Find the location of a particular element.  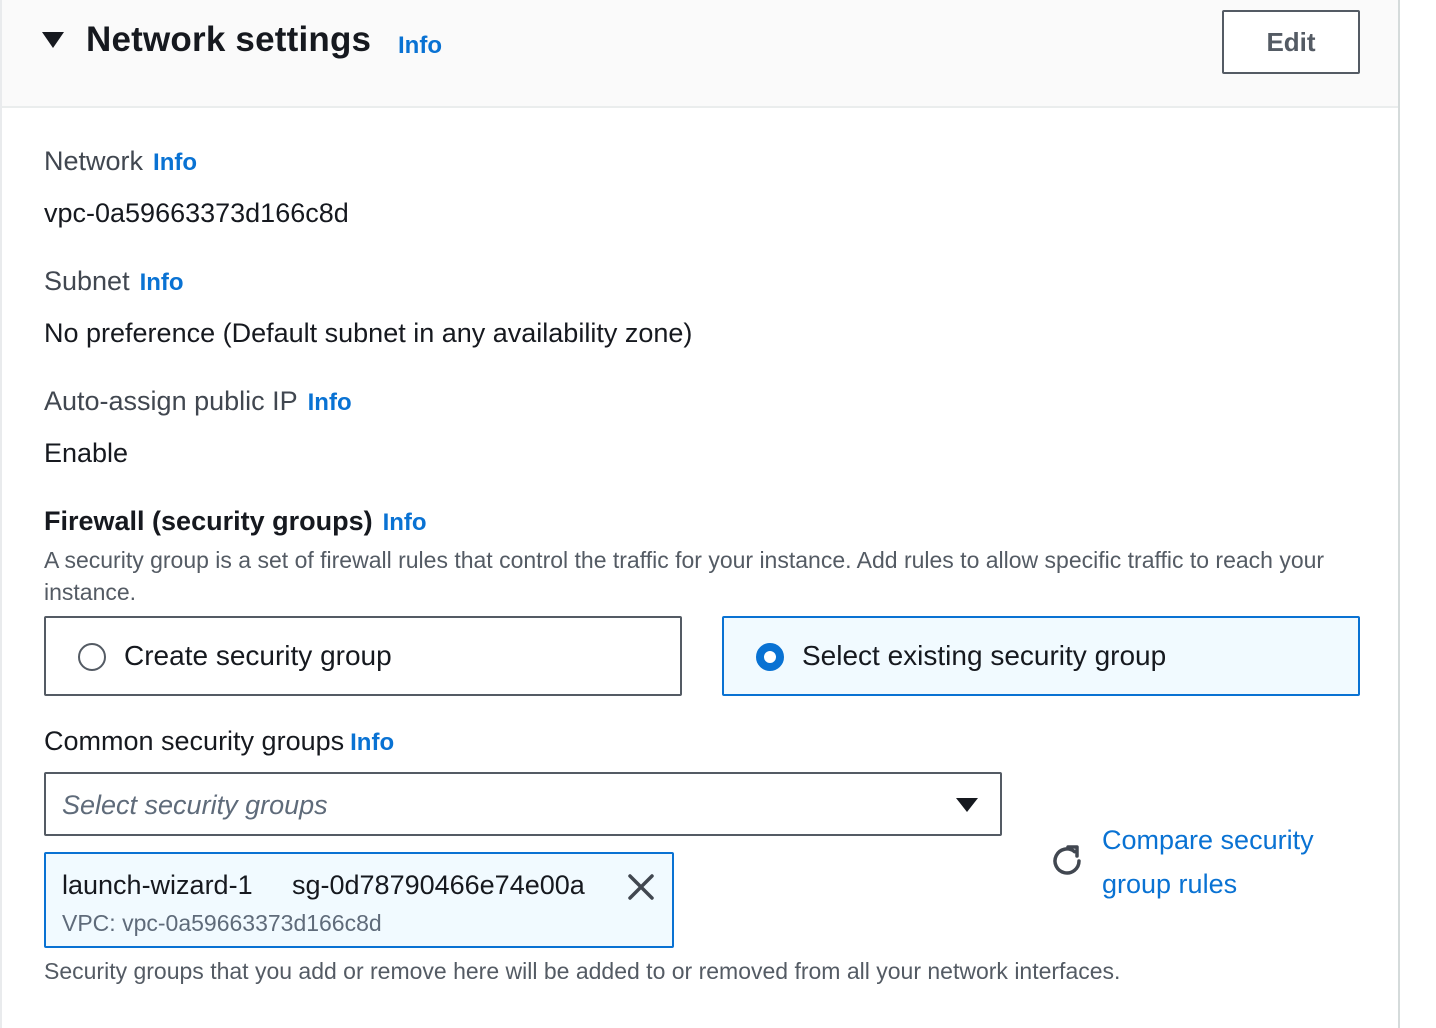

firewall-info-link: Info is located at coordinates (405, 522).